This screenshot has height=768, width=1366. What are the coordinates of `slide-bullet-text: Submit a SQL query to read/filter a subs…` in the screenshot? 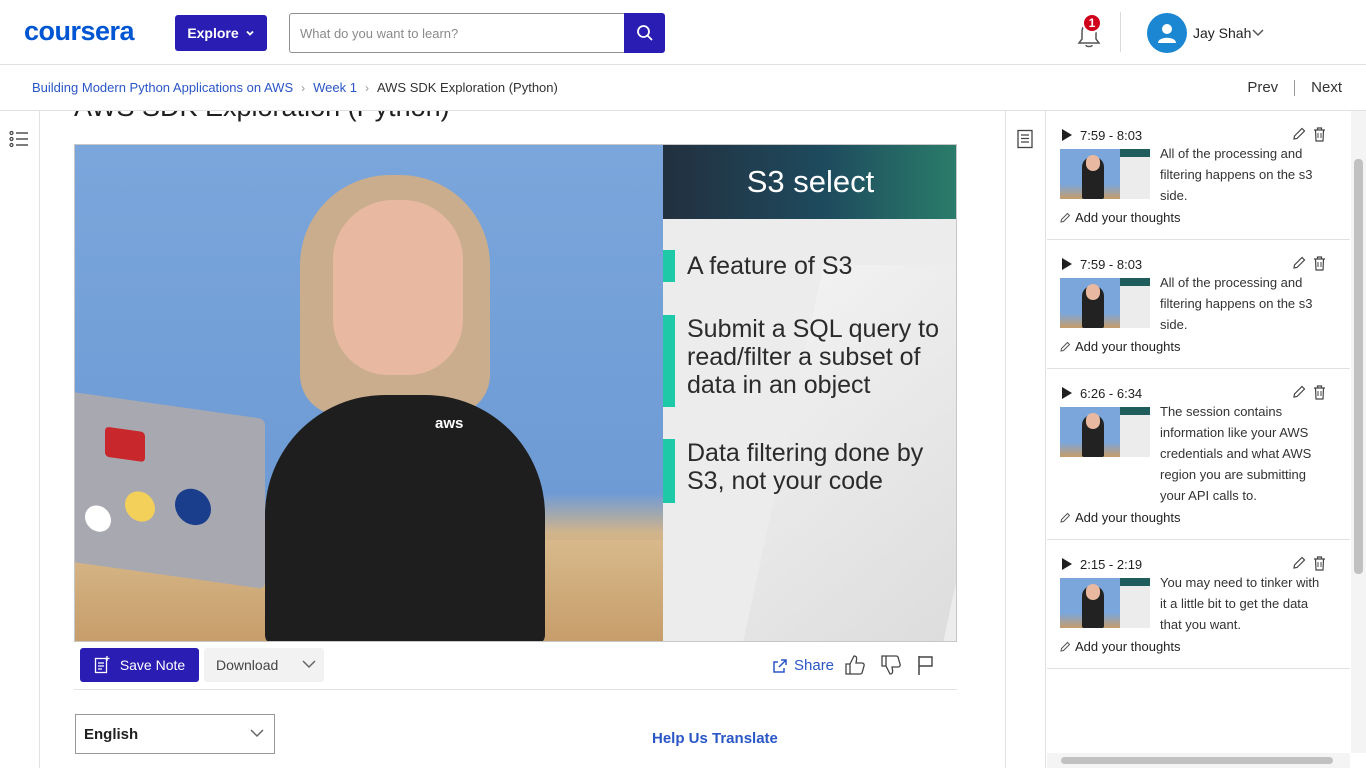 It's located at (813, 357).